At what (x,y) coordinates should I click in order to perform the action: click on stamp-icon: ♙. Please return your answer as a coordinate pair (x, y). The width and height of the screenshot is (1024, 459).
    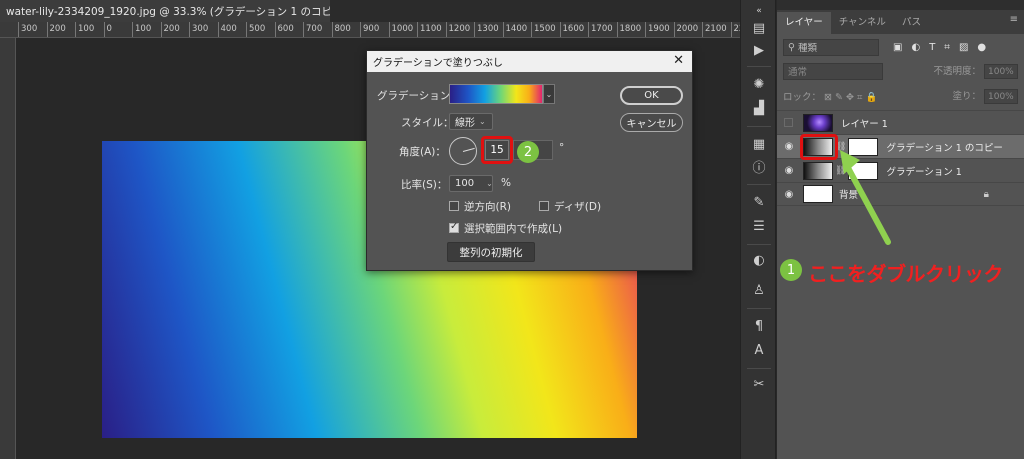
    Looking at the image, I should click on (759, 291).